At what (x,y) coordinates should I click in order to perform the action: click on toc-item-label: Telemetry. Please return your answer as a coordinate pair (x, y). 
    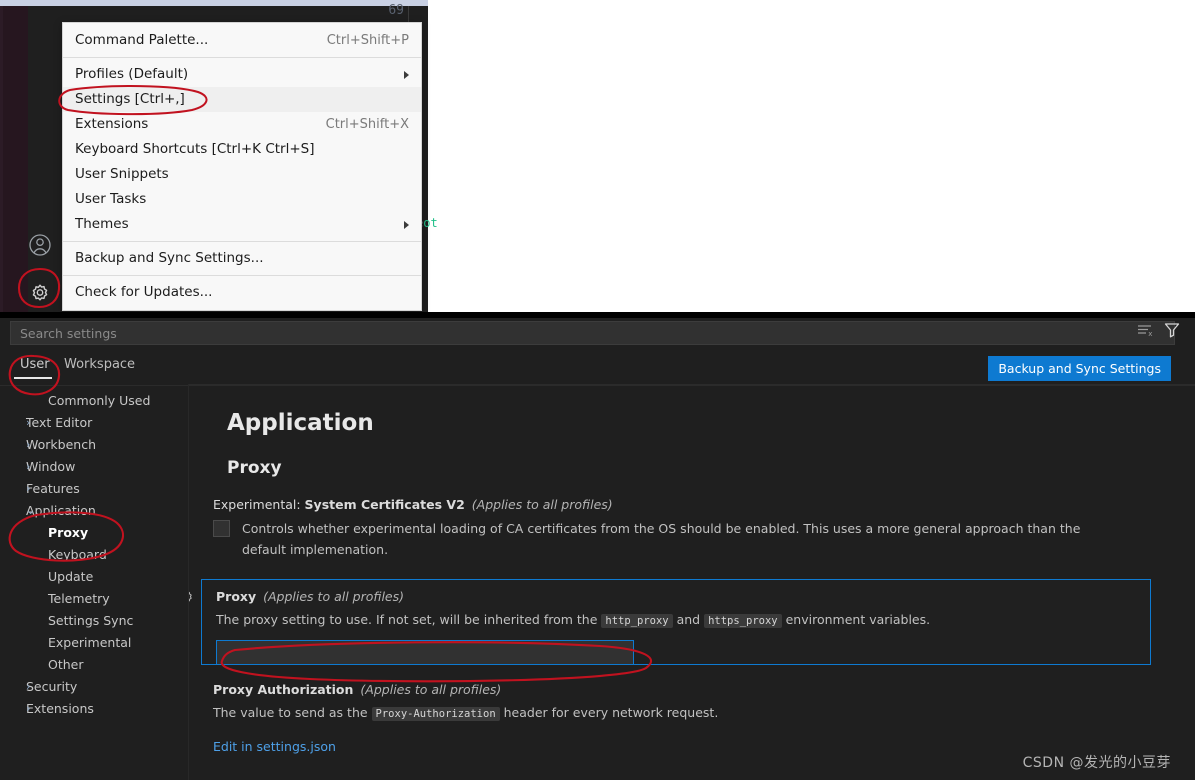
    Looking at the image, I should click on (79, 598).